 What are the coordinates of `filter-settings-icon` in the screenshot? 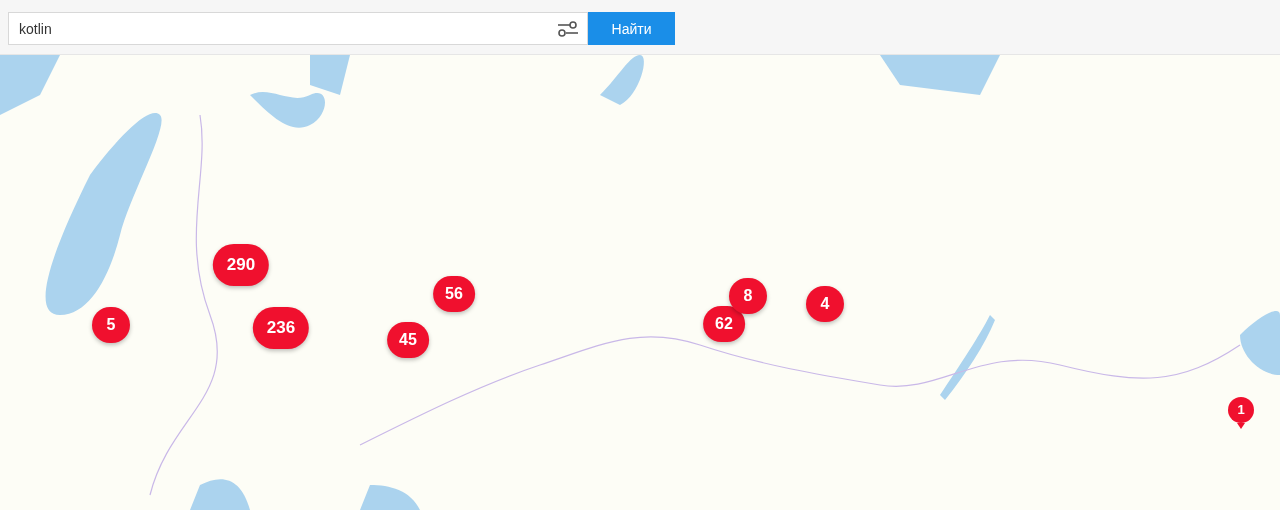 It's located at (568, 28).